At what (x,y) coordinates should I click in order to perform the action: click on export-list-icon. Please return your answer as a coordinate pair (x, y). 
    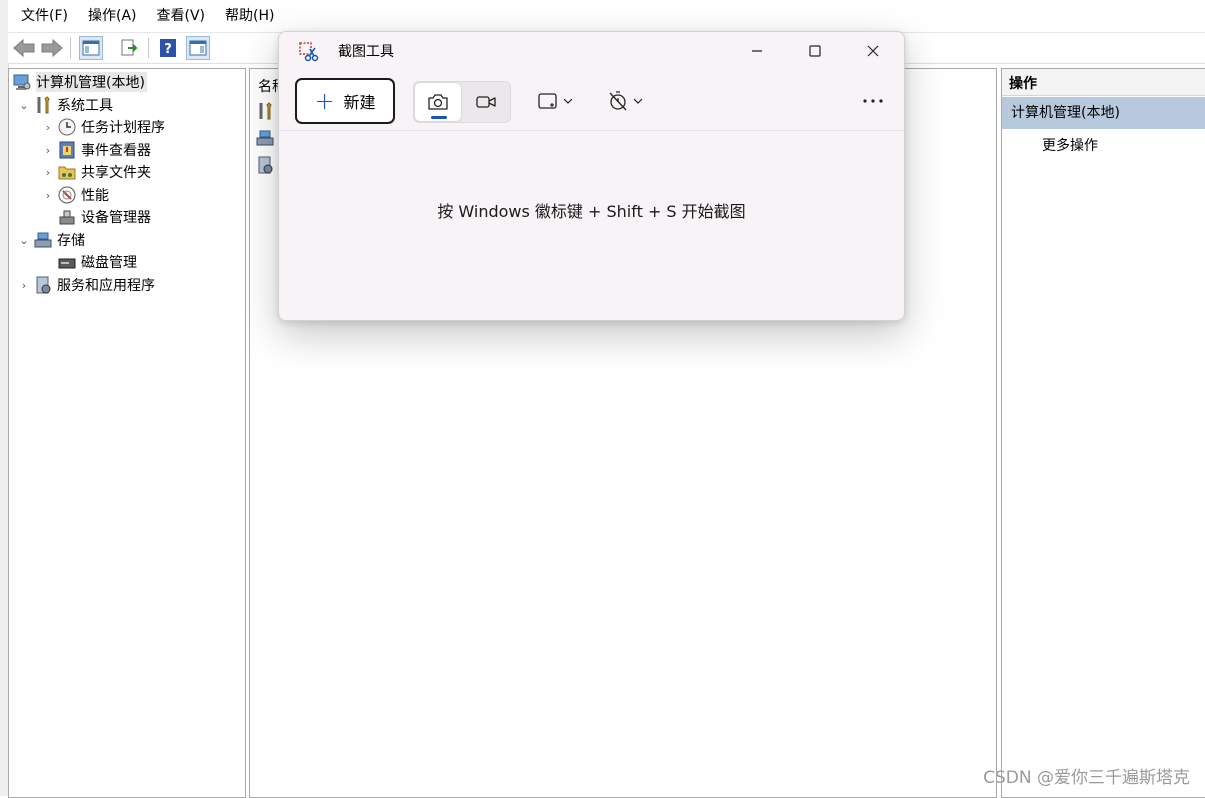
    Looking at the image, I should click on (129, 48).